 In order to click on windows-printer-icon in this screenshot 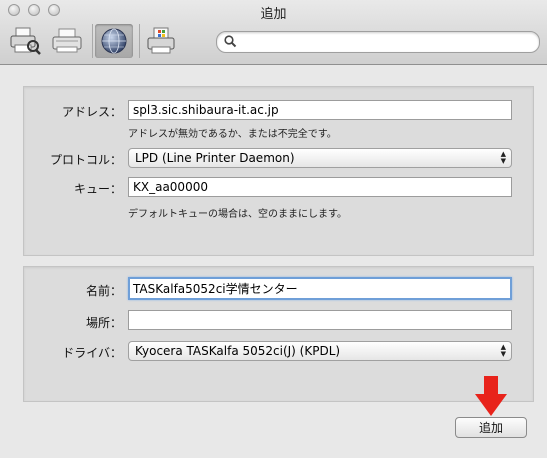, I will do `click(161, 40)`.